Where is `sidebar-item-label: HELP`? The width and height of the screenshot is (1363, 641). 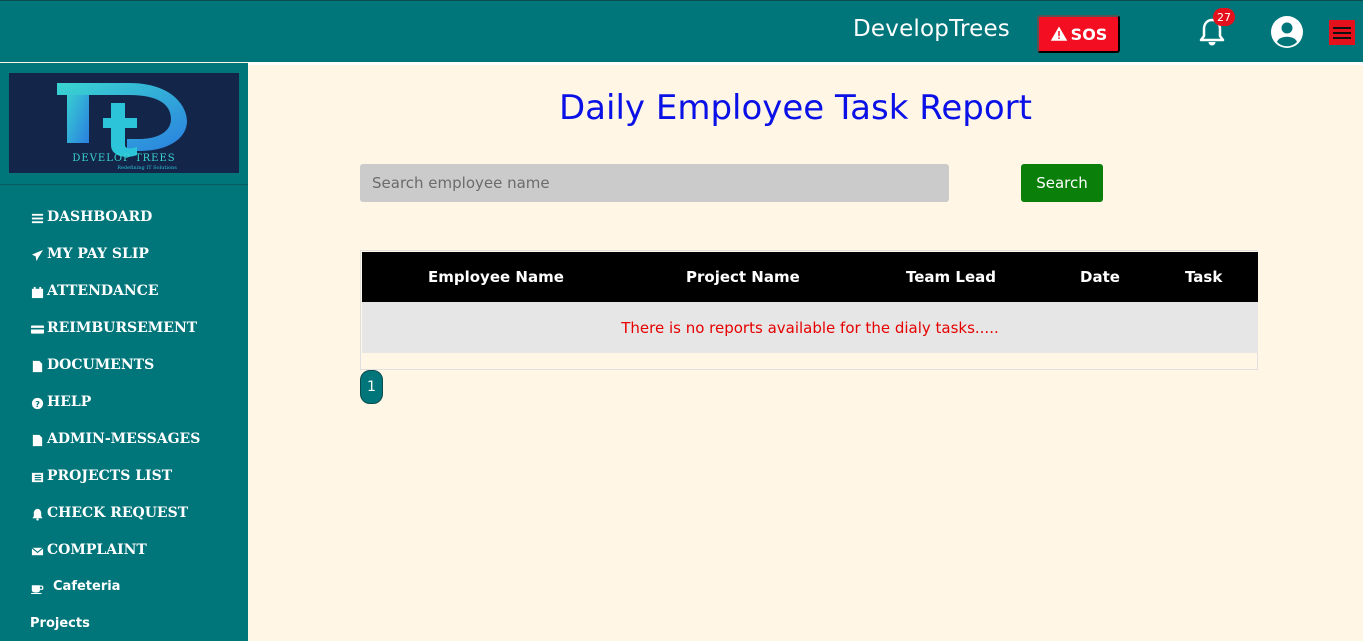
sidebar-item-label: HELP is located at coordinates (69, 402).